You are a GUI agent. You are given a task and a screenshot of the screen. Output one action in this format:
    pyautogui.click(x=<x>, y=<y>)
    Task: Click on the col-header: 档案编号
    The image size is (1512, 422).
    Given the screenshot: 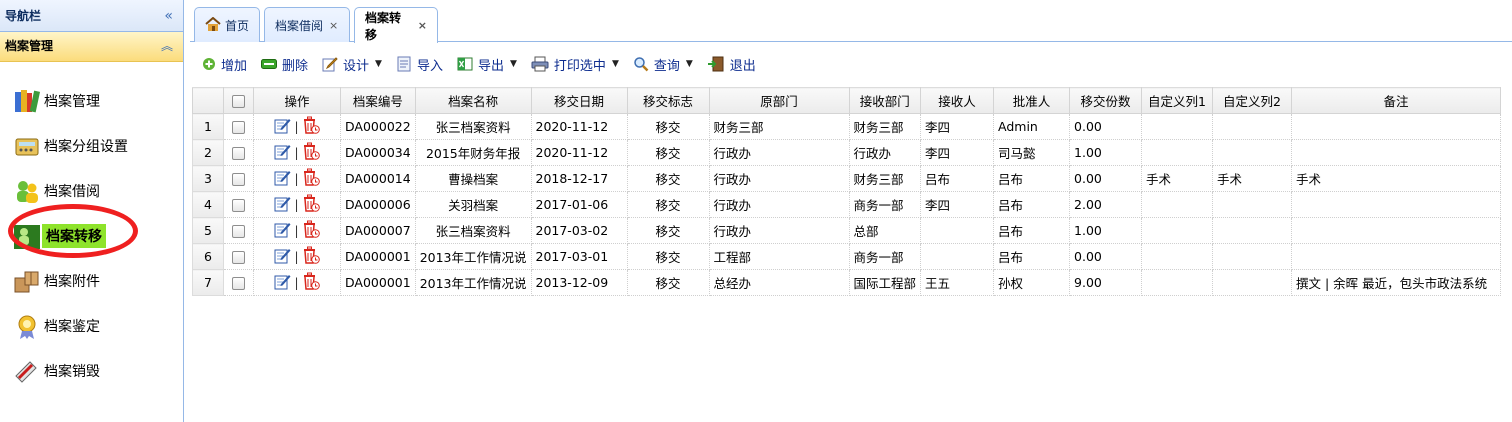 What is the action you would take?
    pyautogui.click(x=378, y=100)
    